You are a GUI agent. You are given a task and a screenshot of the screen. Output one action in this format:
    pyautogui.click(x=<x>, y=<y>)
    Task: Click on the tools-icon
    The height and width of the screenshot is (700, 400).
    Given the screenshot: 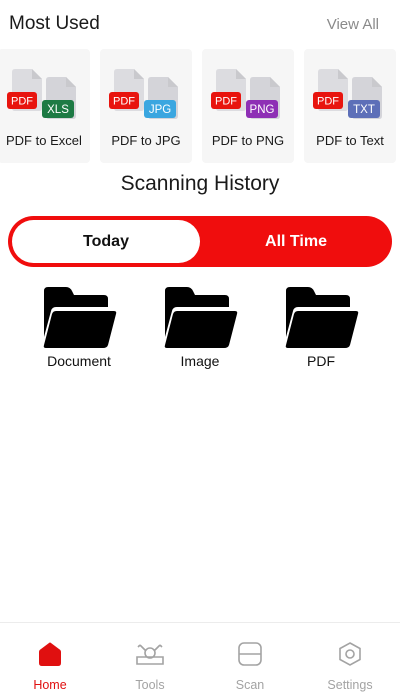 What is the action you would take?
    pyautogui.click(x=150, y=654)
    